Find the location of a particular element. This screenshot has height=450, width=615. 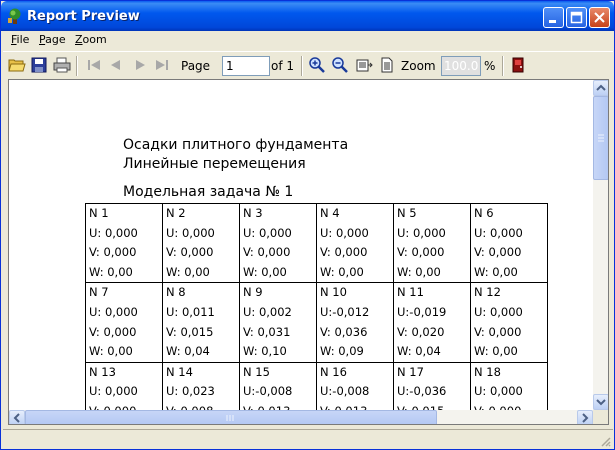

vertical-scrollbar is located at coordinates (600, 245).